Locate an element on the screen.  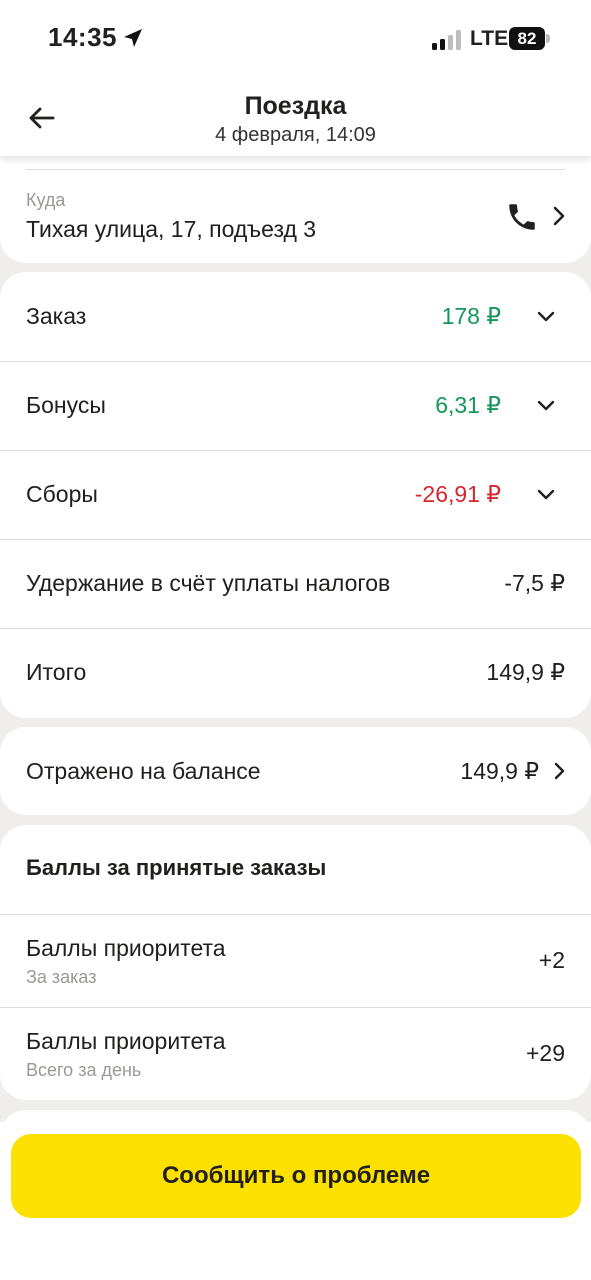
destination-card: Куда Тихая улица, 17, подъезд 3 is located at coordinates (295, 209).